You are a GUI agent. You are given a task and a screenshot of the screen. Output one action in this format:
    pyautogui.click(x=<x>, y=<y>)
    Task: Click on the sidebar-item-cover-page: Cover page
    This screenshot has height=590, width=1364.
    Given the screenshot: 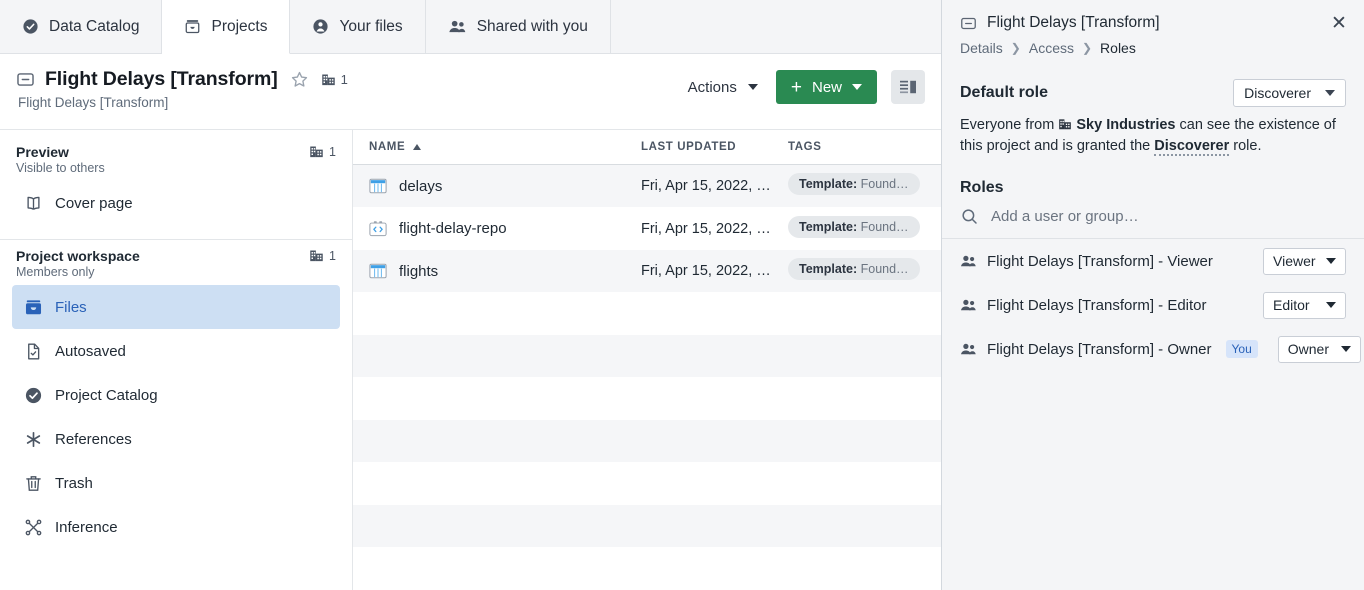 What is the action you would take?
    pyautogui.click(x=176, y=203)
    